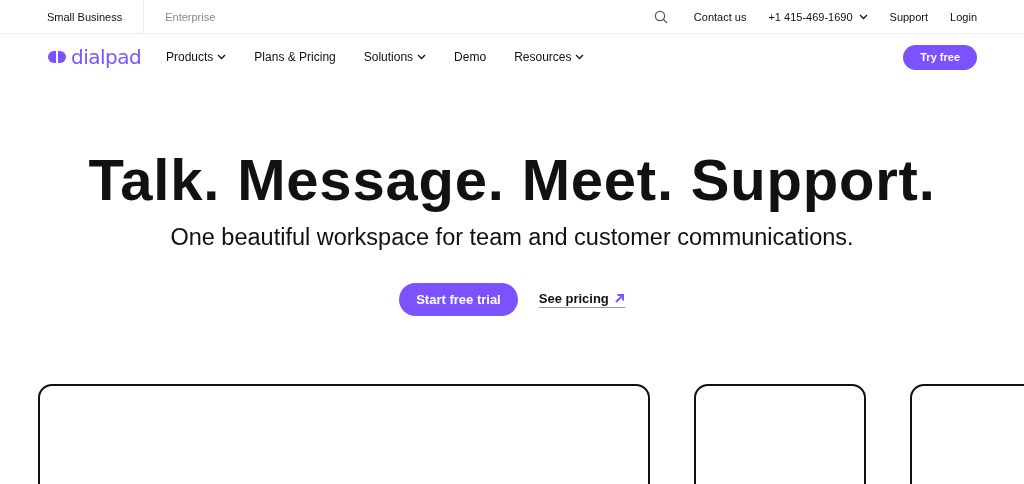 The image size is (1024, 484). Describe the element at coordinates (940, 57) in the screenshot. I see `try-free-button: Try free` at that location.